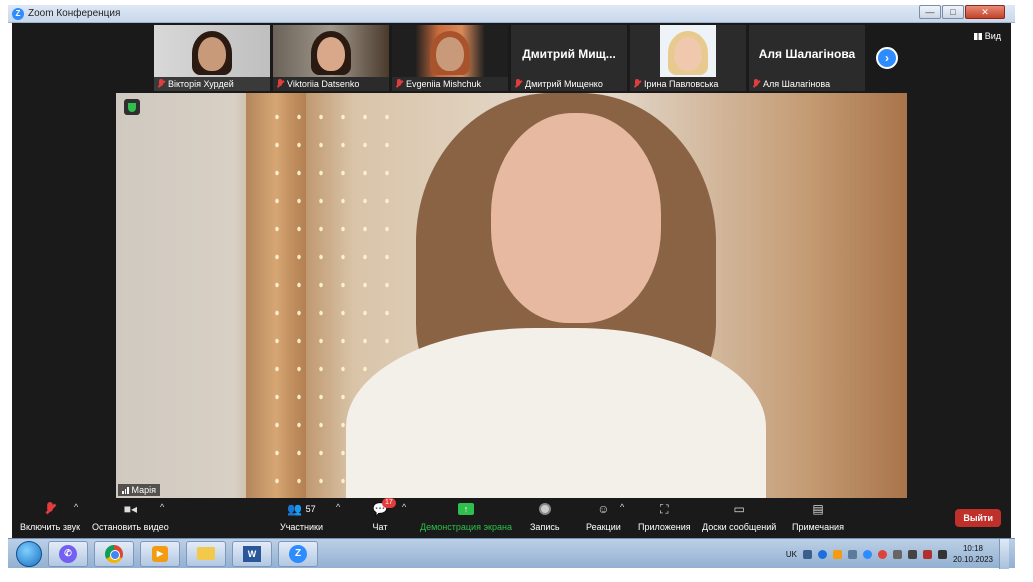 The height and width of the screenshot is (582, 1033). What do you see at coordinates (822, 554) in the screenshot?
I see `help-icon` at bounding box center [822, 554].